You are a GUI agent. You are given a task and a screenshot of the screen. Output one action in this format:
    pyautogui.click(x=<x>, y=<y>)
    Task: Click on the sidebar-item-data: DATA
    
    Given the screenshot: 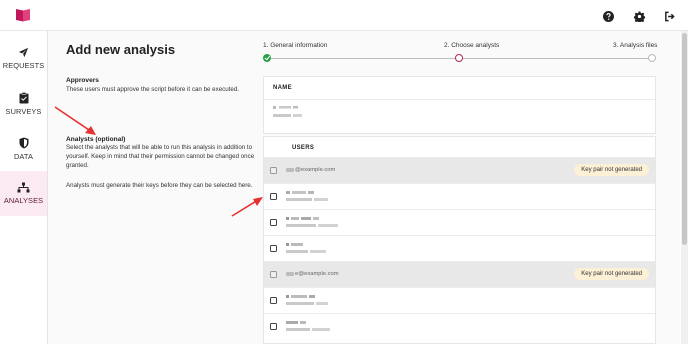 What is the action you would take?
    pyautogui.click(x=23, y=148)
    